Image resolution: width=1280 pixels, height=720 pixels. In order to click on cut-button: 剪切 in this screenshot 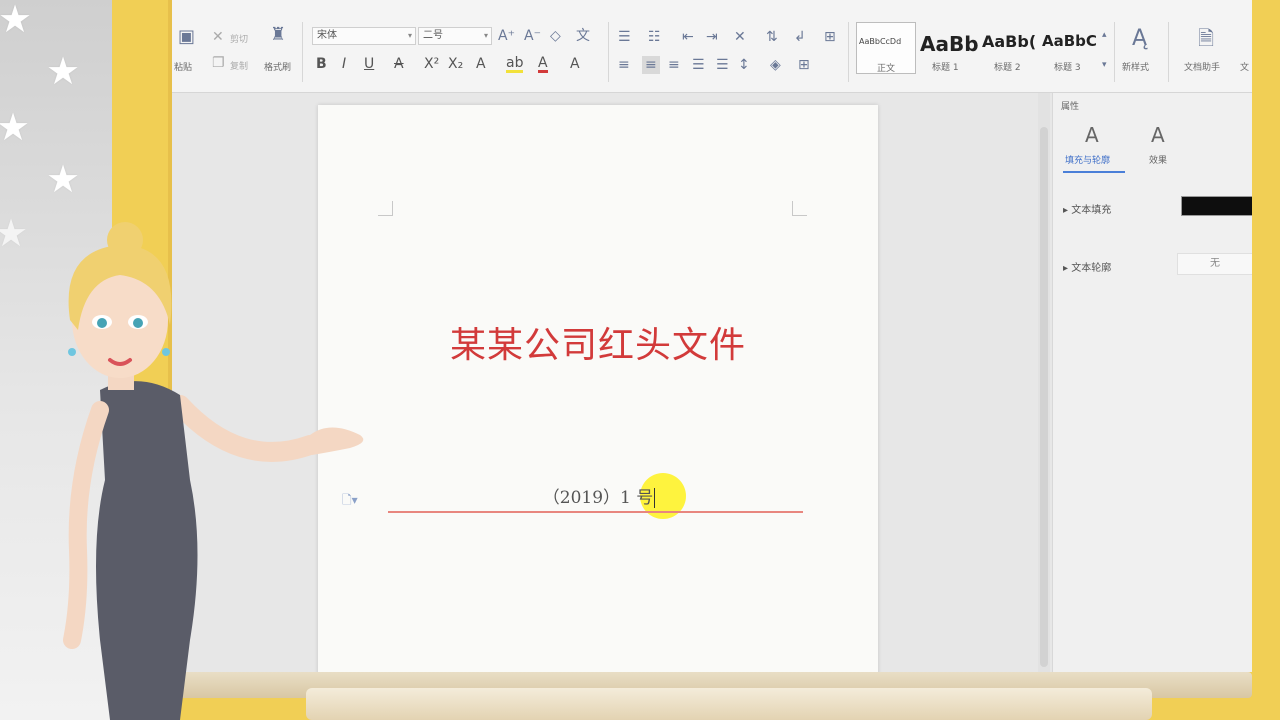, I will do `click(239, 38)`.